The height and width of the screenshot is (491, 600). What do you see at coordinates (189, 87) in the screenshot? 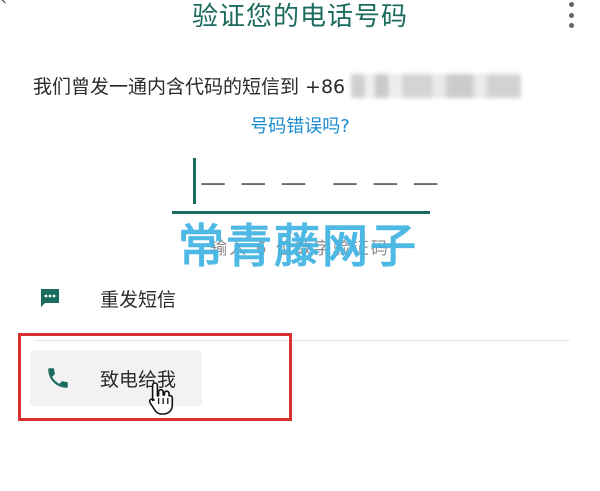
I see `sent-text: 我们曾发一通内含代码的短信到 +86` at bounding box center [189, 87].